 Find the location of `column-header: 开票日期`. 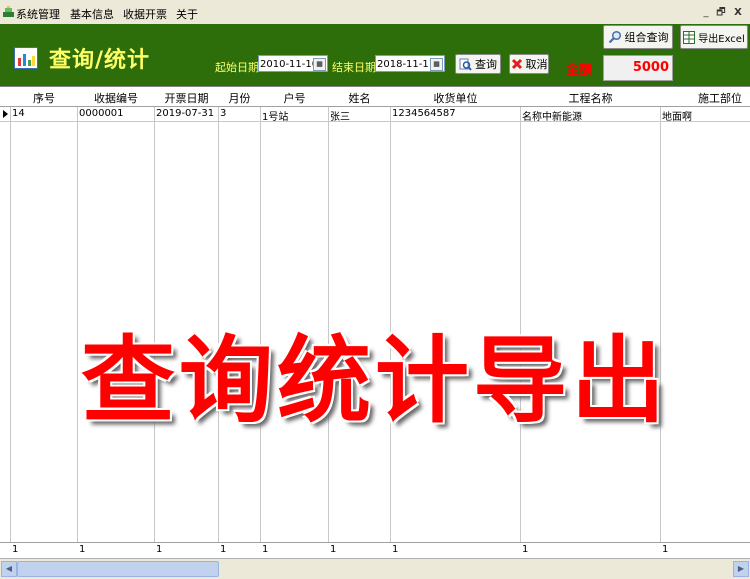

column-header: 开票日期 is located at coordinates (186, 98).